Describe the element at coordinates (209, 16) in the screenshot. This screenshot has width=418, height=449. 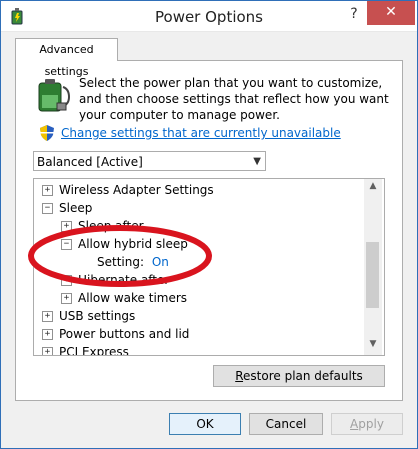
I see `title-bar: Power Options ? ✕` at that location.